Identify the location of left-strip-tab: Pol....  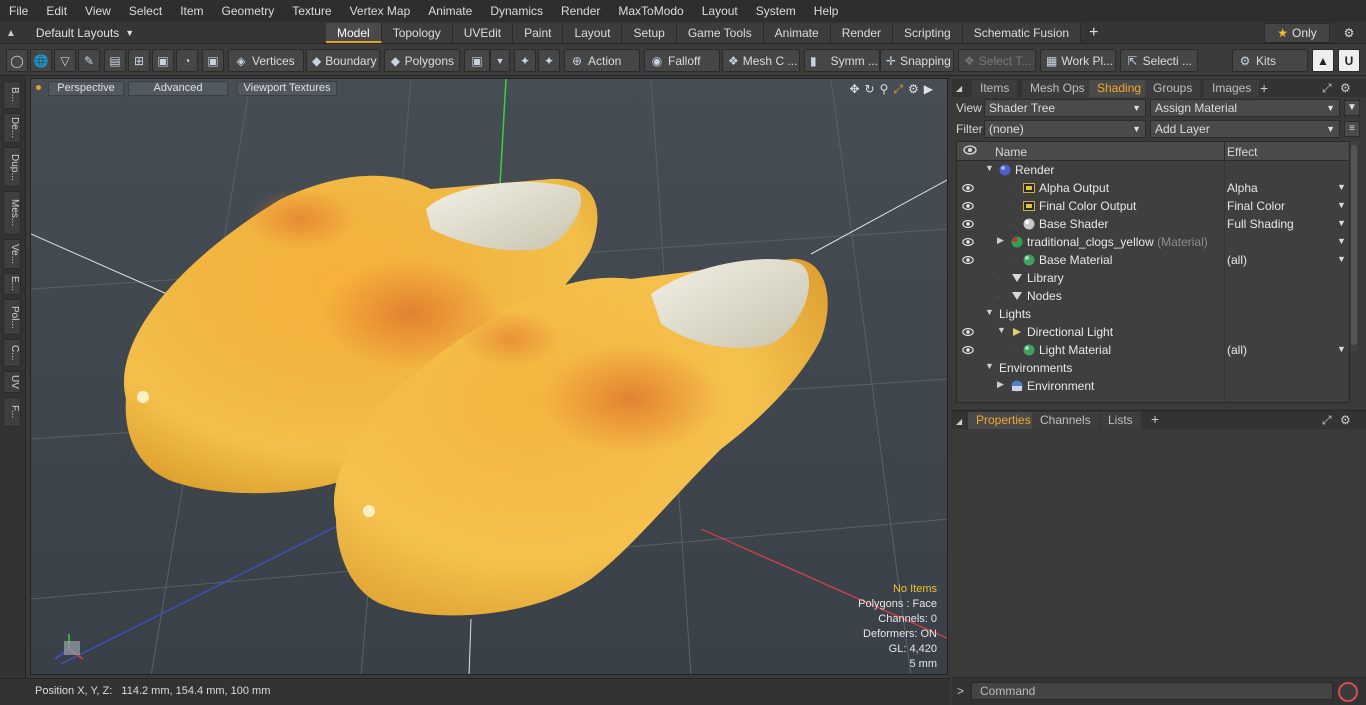
(12, 317).